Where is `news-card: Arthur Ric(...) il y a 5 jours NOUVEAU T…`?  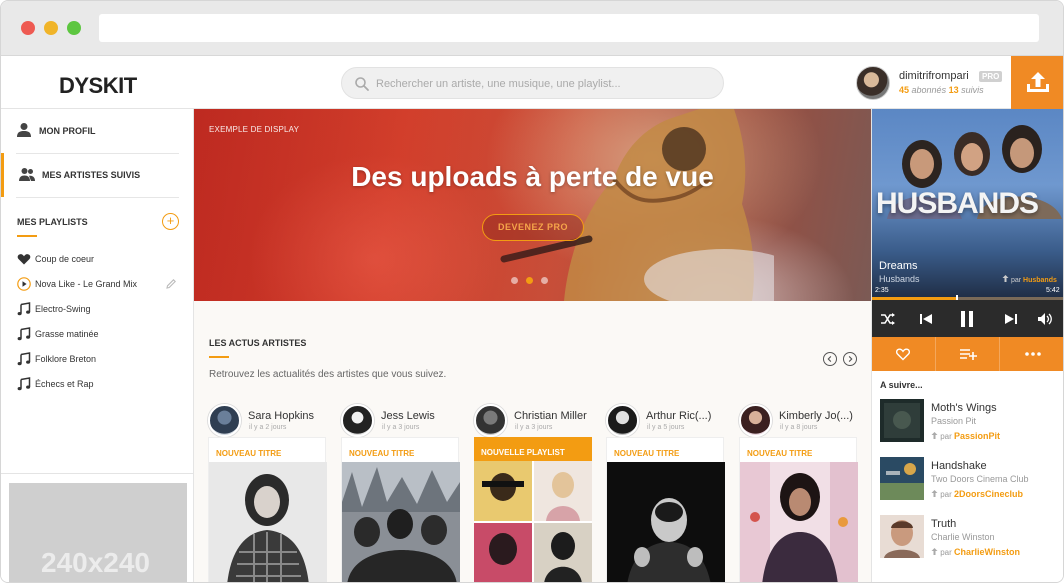
news-card: Arthur Ric(...) il y a 5 jours NOUVEAU T… is located at coordinates (665, 492).